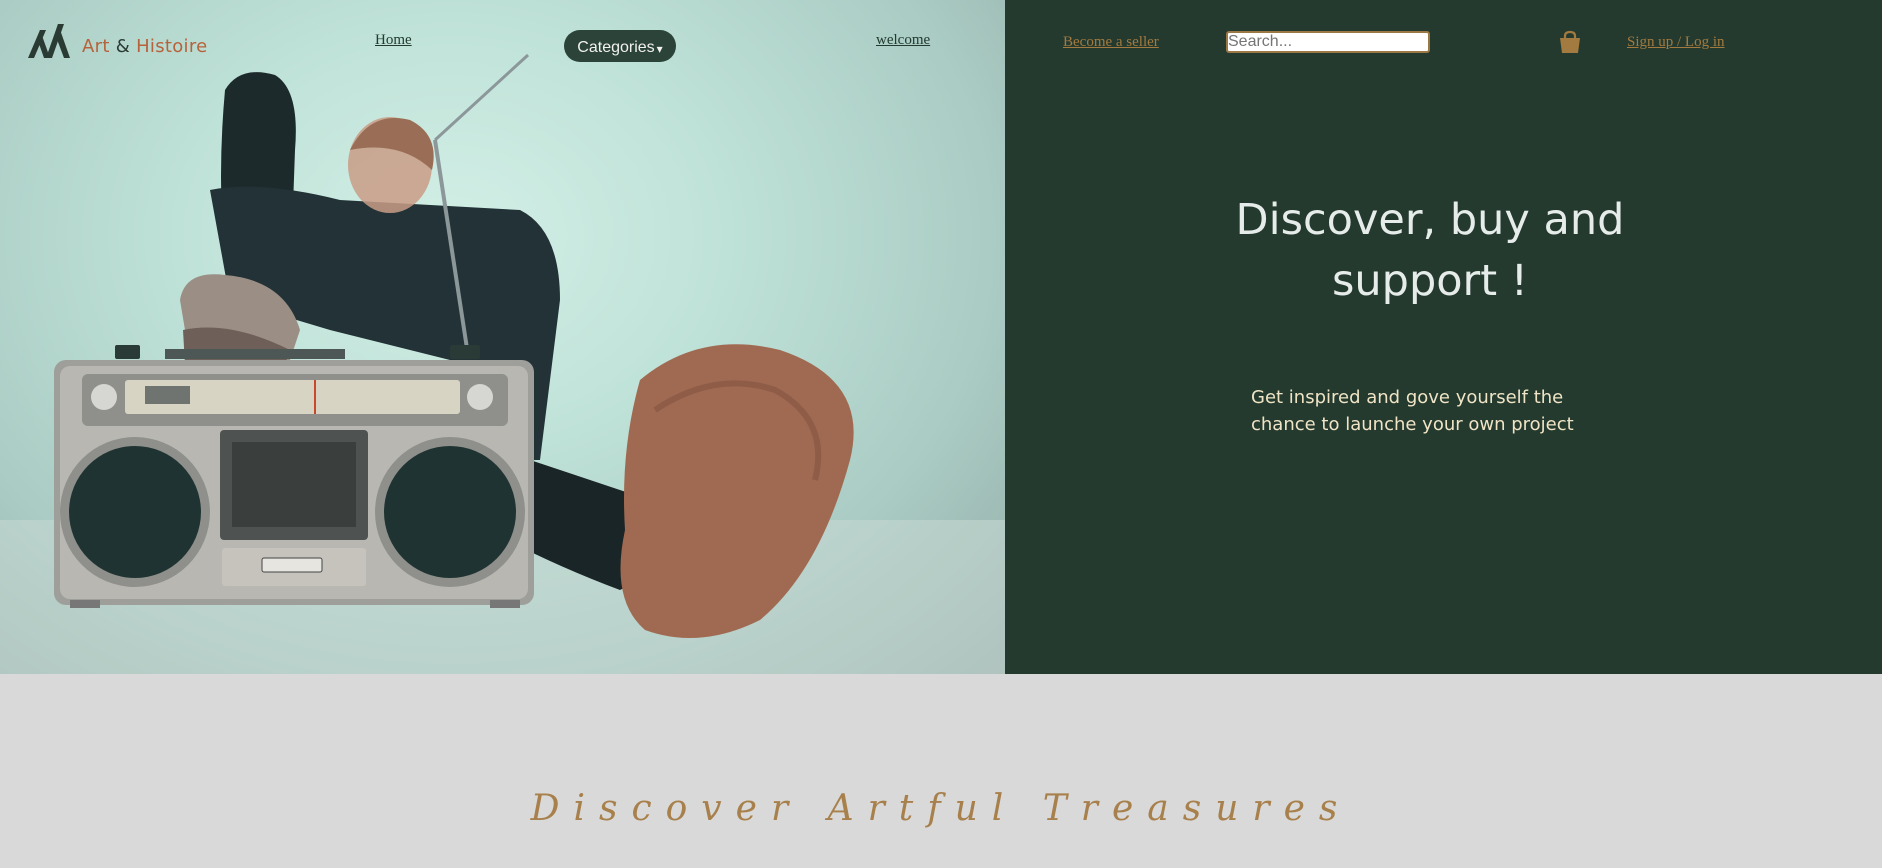  Describe the element at coordinates (941, 808) in the screenshot. I see `section-title: Discover Artful Treasures` at that location.